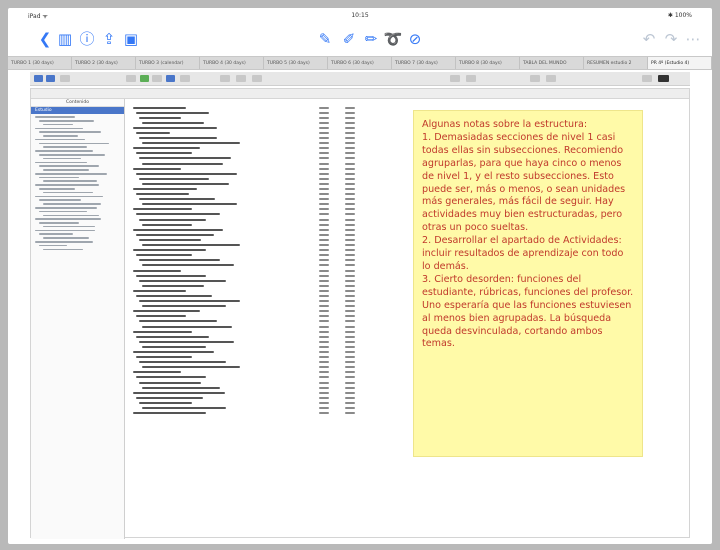 This screenshot has height=550, width=720. I want to click on outline-row, so click(256, 413).